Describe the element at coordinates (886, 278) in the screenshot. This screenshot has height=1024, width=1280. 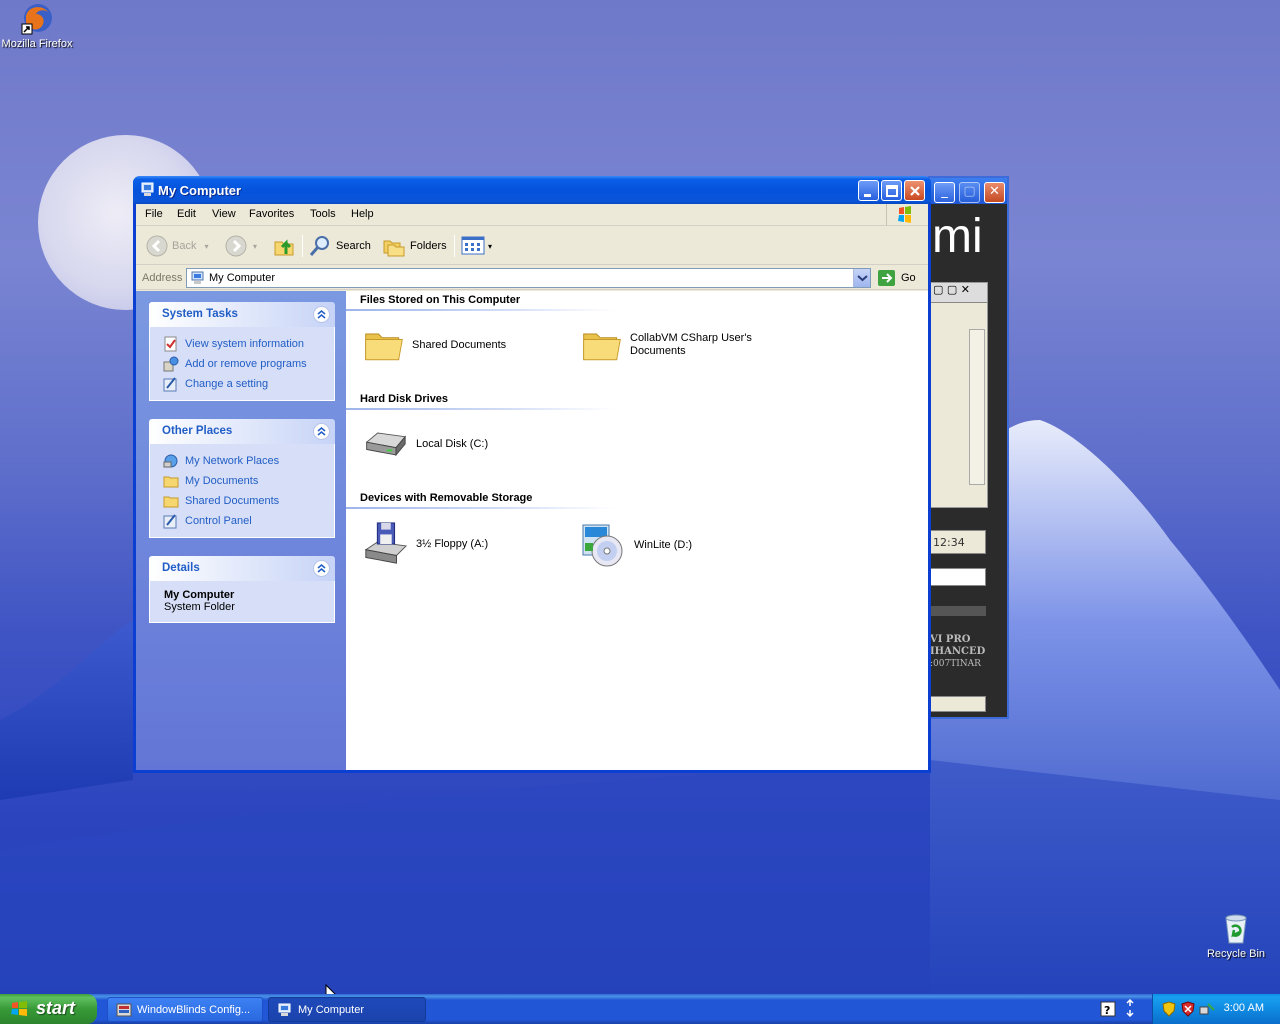
I see `go-arrow-icon` at that location.